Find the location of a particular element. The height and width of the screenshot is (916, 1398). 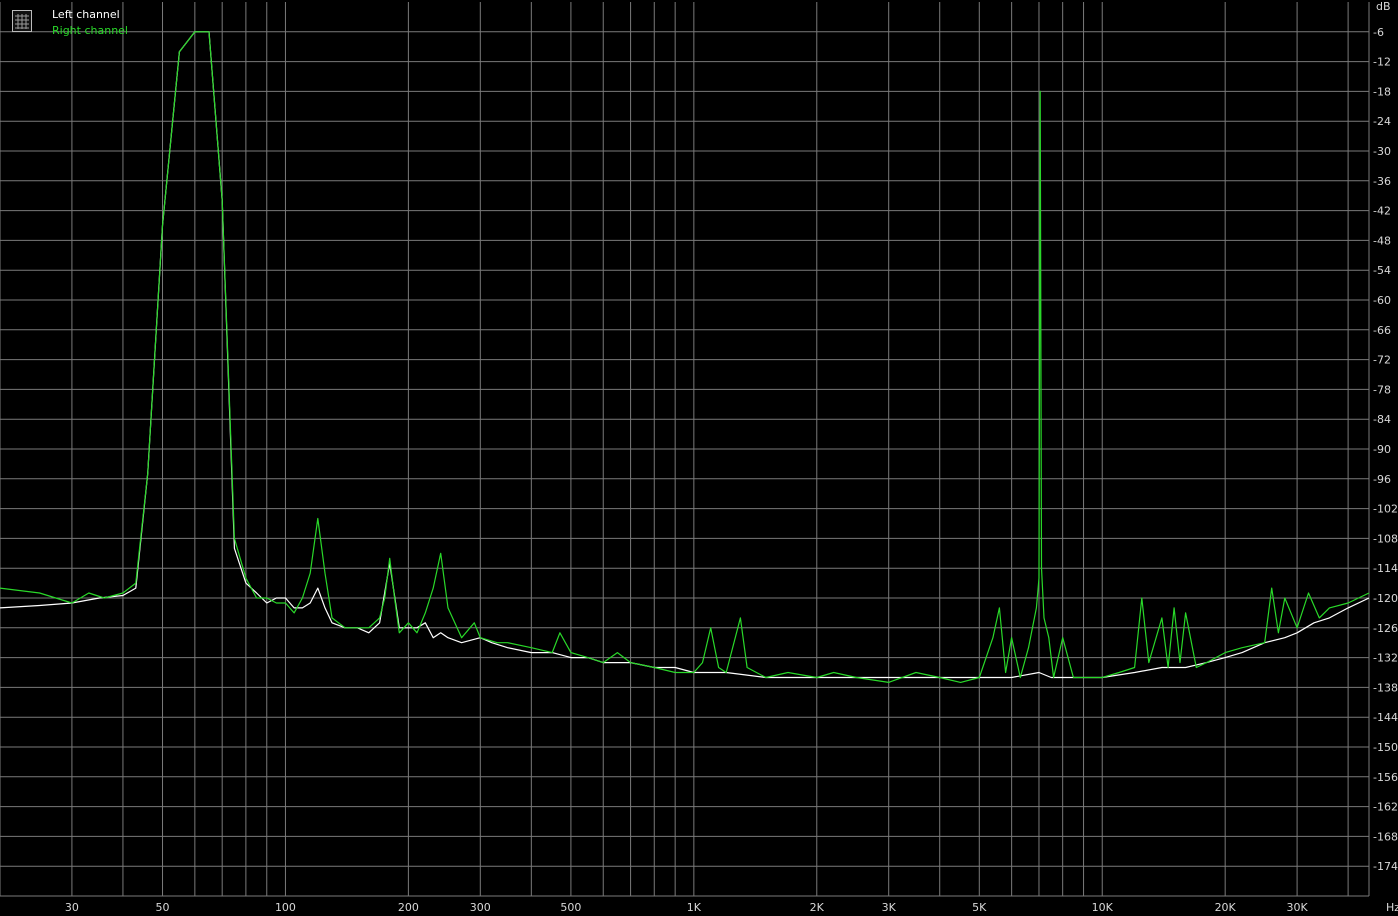

y-tick-label: -30 is located at coordinates (1382, 151).